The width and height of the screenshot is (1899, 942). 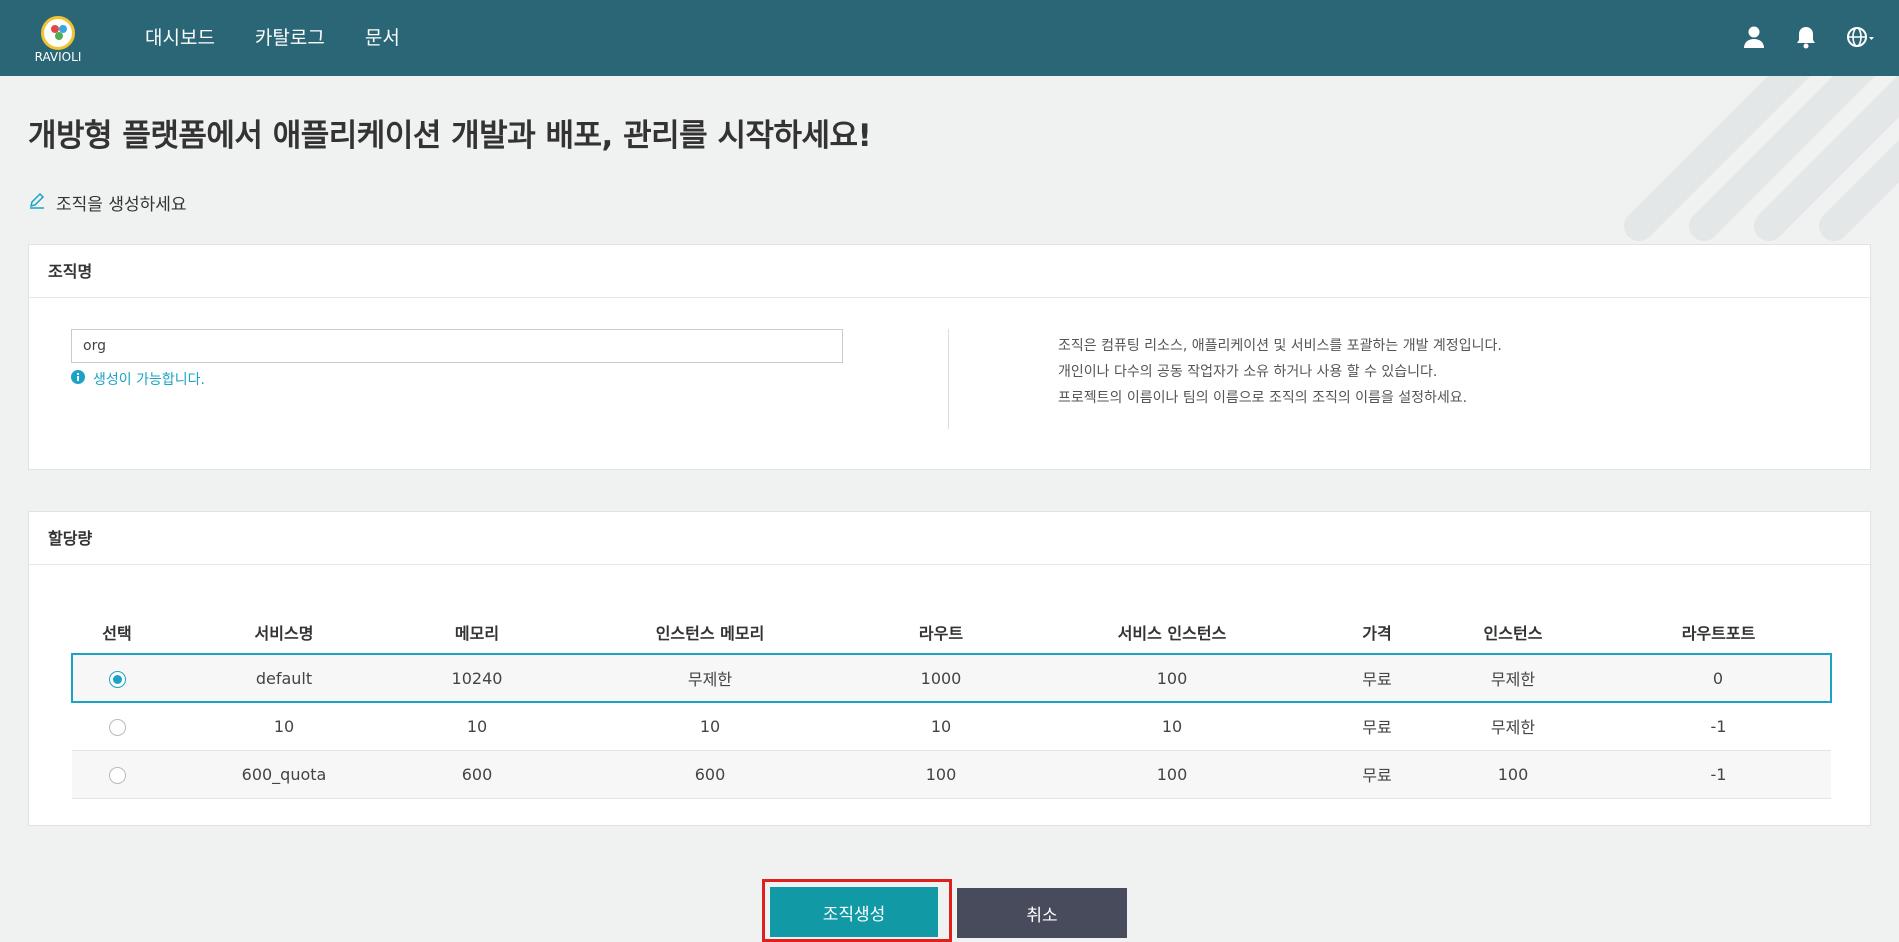 What do you see at coordinates (180, 38) in the screenshot?
I see `nav-dashboard: 대시보드` at bounding box center [180, 38].